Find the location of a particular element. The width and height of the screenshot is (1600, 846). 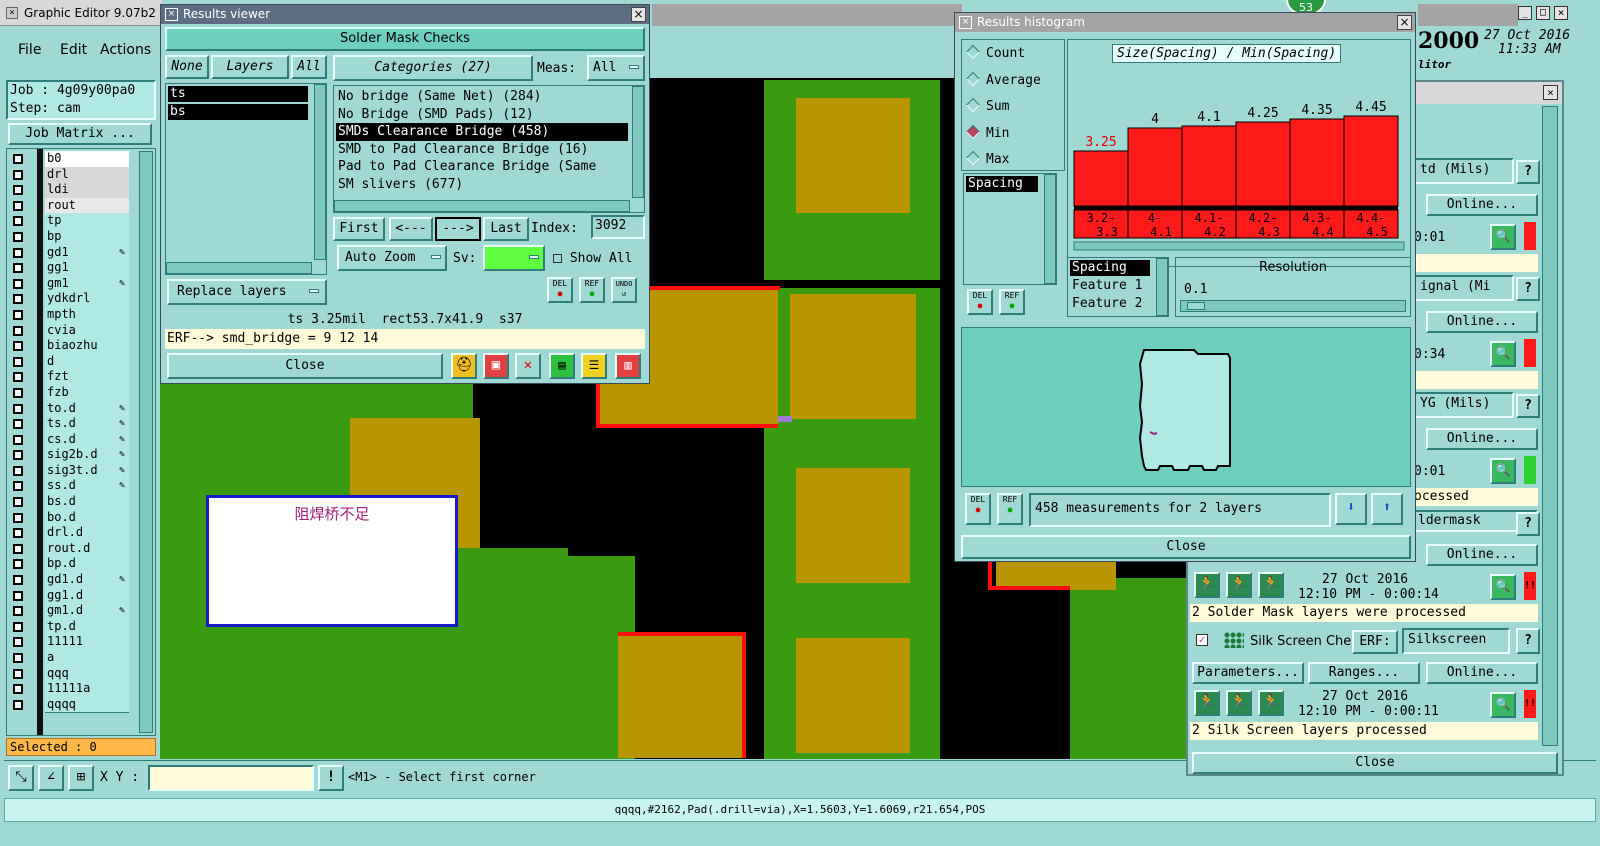

layer-row: bo.d is located at coordinates (70, 518).